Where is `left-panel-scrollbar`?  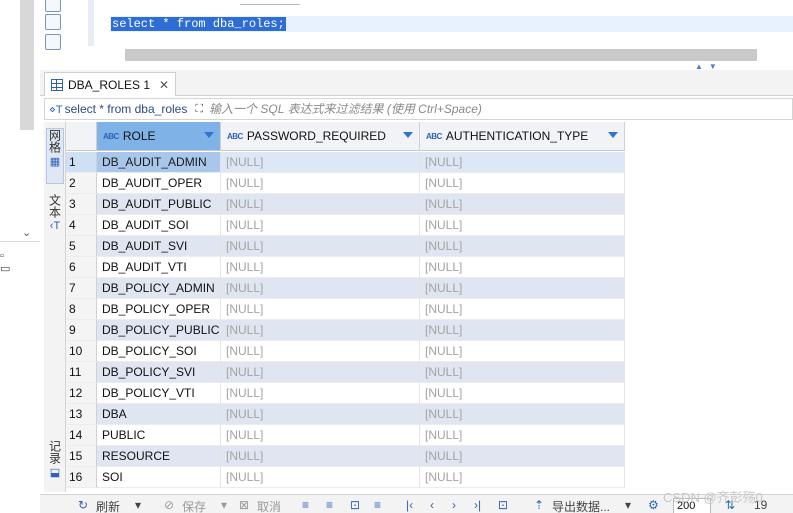 left-panel-scrollbar is located at coordinates (27, 65).